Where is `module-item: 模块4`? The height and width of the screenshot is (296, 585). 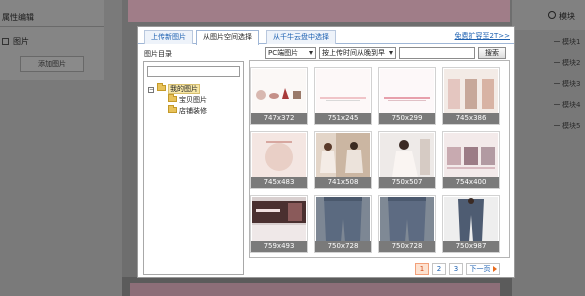 module-item: 模块4 is located at coordinates (571, 105).